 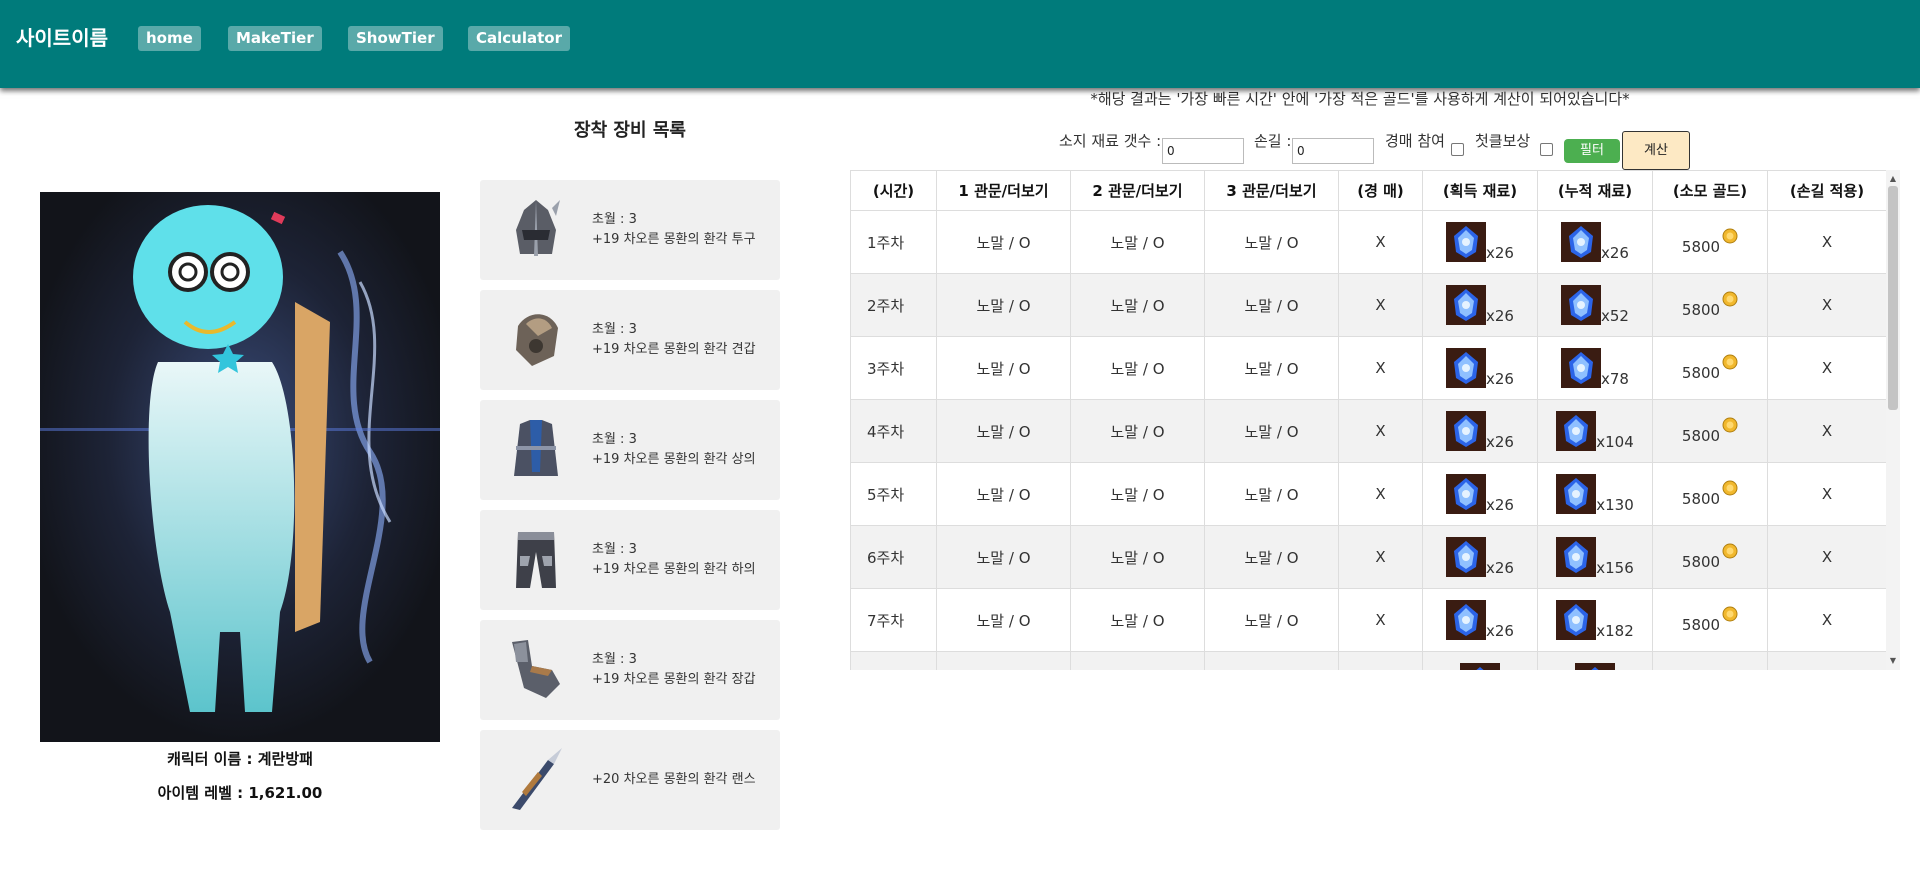 I want to click on total-count: x182, so click(x=1615, y=631).